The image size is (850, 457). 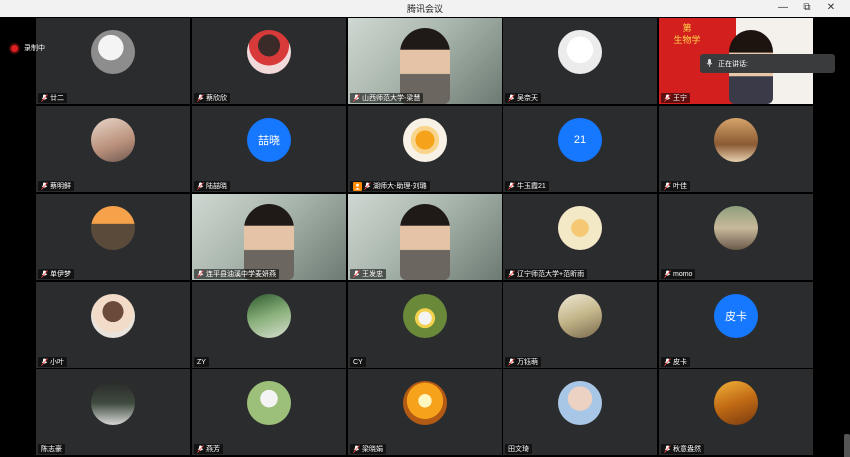 I want to click on participant-tile: 小叶, so click(x=113, y=325).